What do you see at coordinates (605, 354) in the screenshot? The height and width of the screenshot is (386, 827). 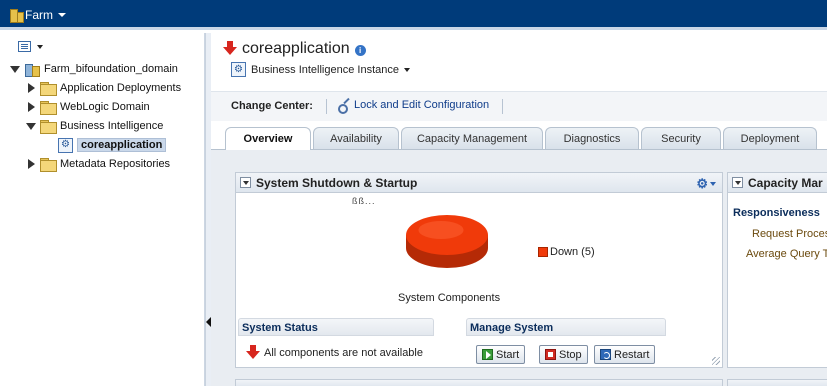 I see `restart-icon` at bounding box center [605, 354].